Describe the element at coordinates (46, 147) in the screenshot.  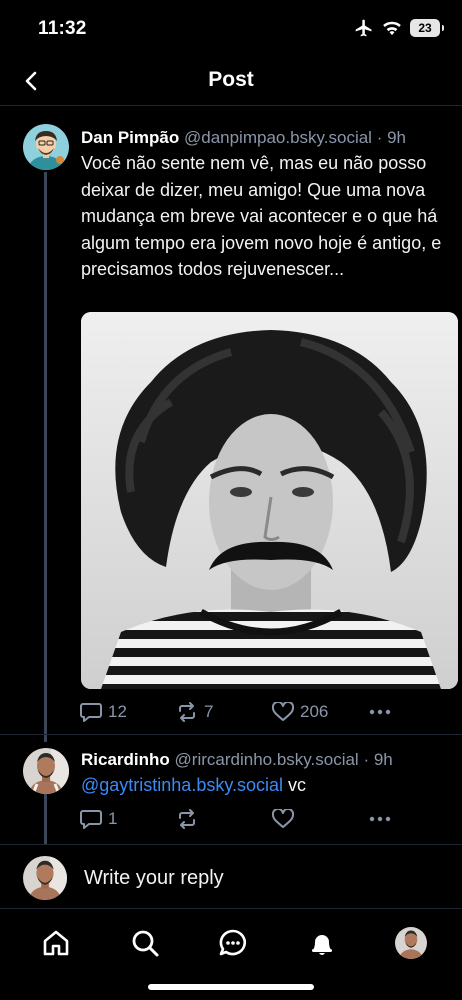
I see `author-avatar` at that location.